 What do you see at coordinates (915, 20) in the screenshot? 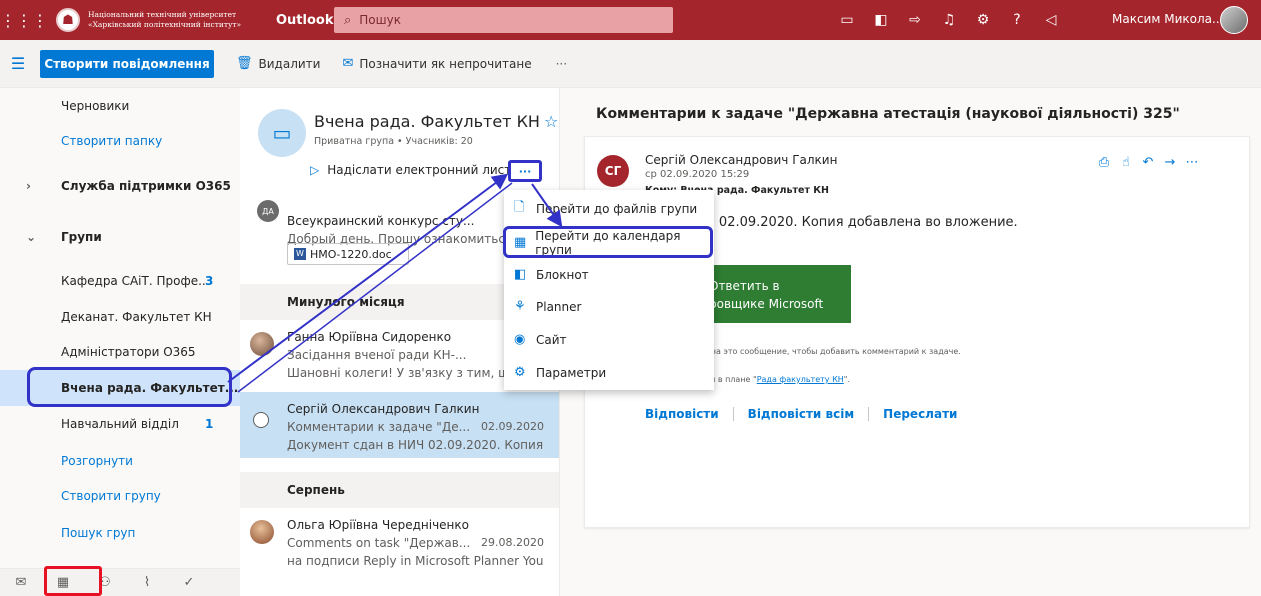
I see `todo-icon: ⇨` at bounding box center [915, 20].